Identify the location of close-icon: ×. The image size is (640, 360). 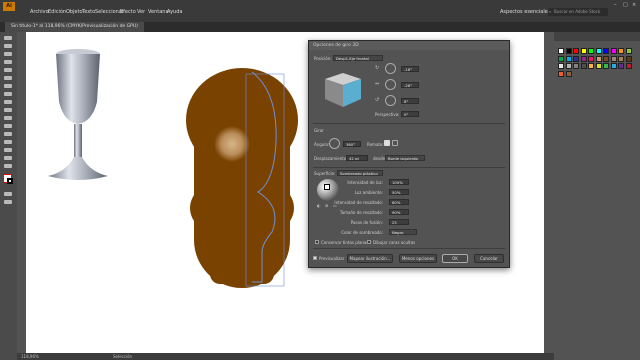
(634, 5).